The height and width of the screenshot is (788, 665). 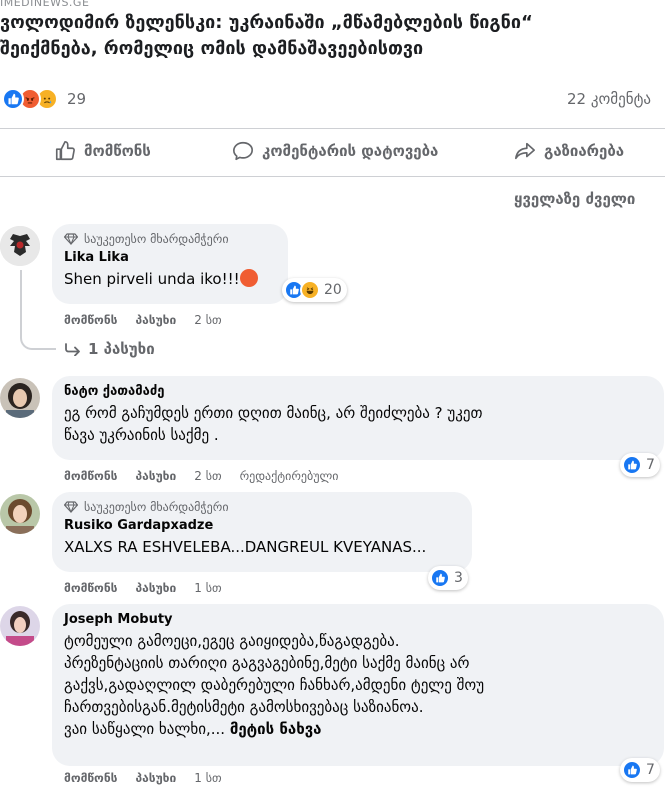 I want to click on like-button: მომწონს, so click(x=102, y=151).